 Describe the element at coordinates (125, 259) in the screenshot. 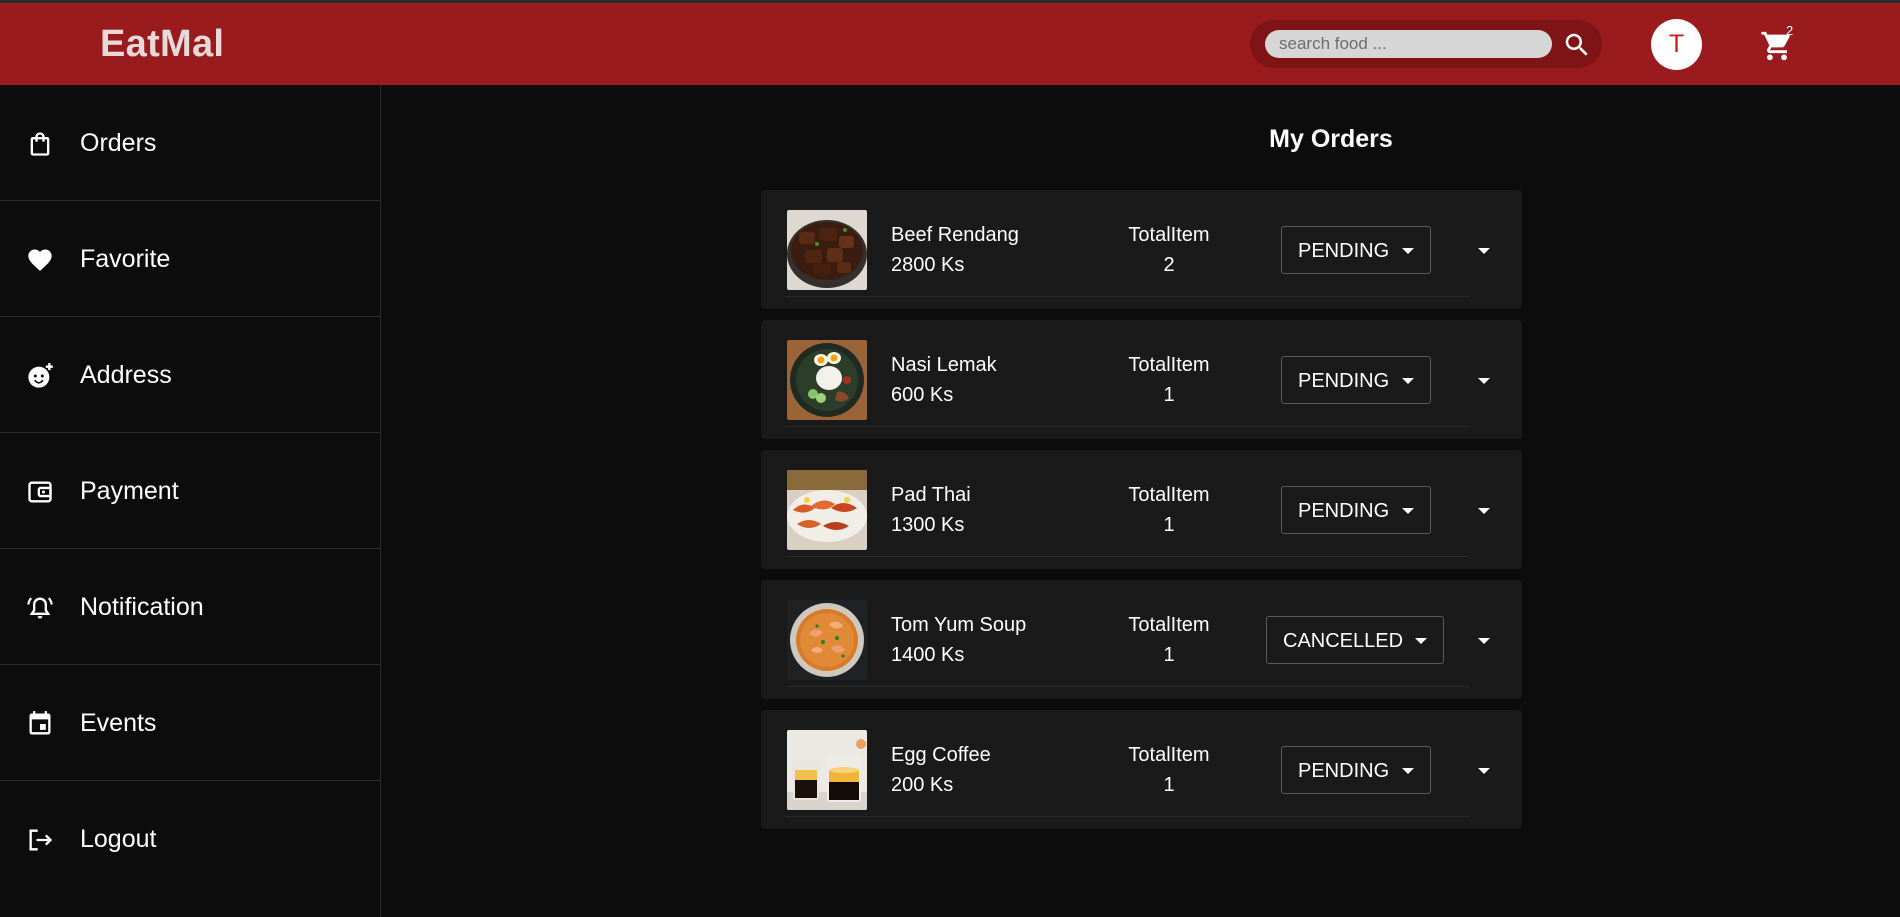

I see `sidebar-item-label: Favorite` at that location.